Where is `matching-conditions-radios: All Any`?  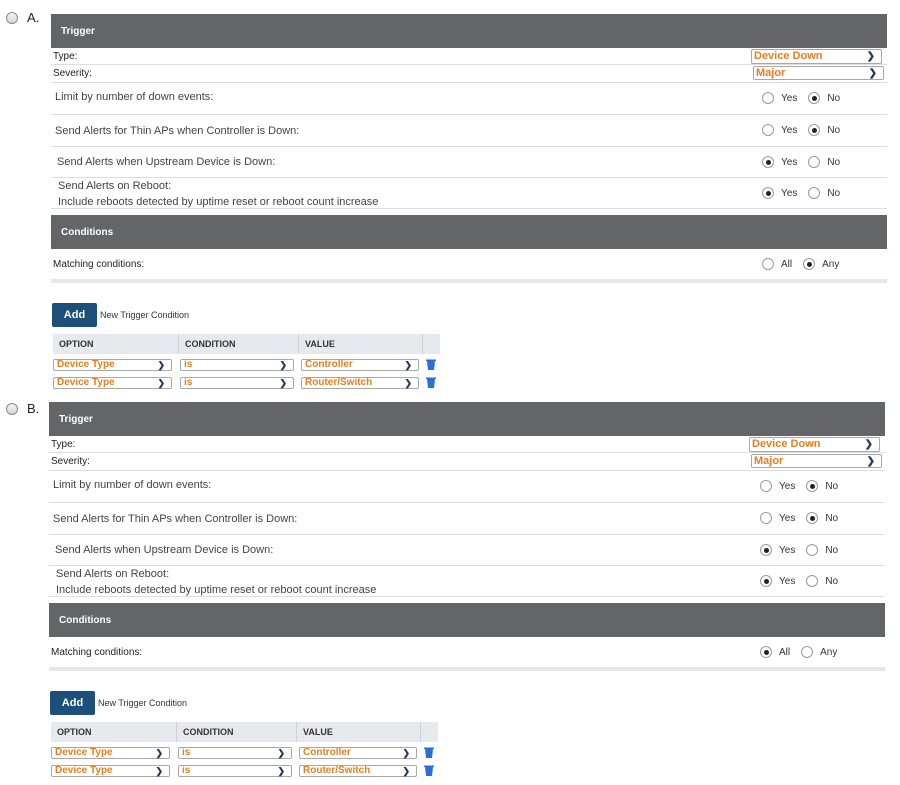
matching-conditions-radios: All Any is located at coordinates (806, 264).